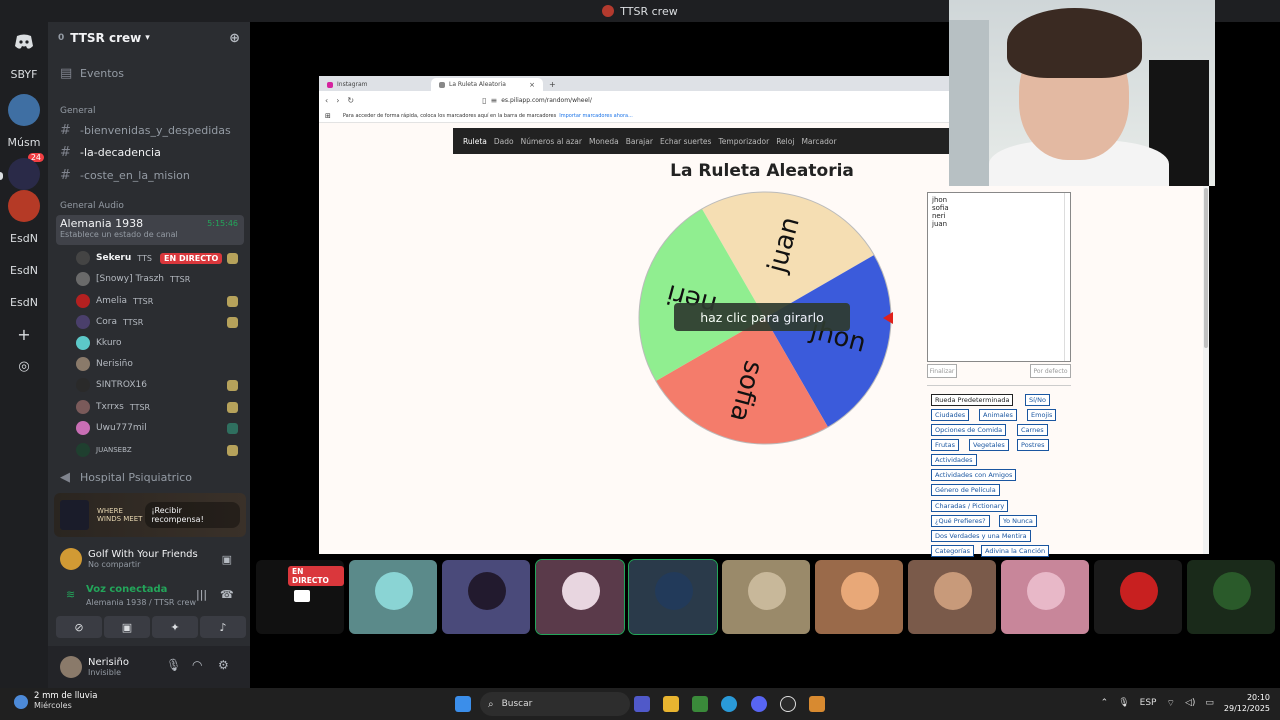 This screenshot has width=1280, height=720. Describe the element at coordinates (729, 704) in the screenshot. I see `edge-icon` at that location.